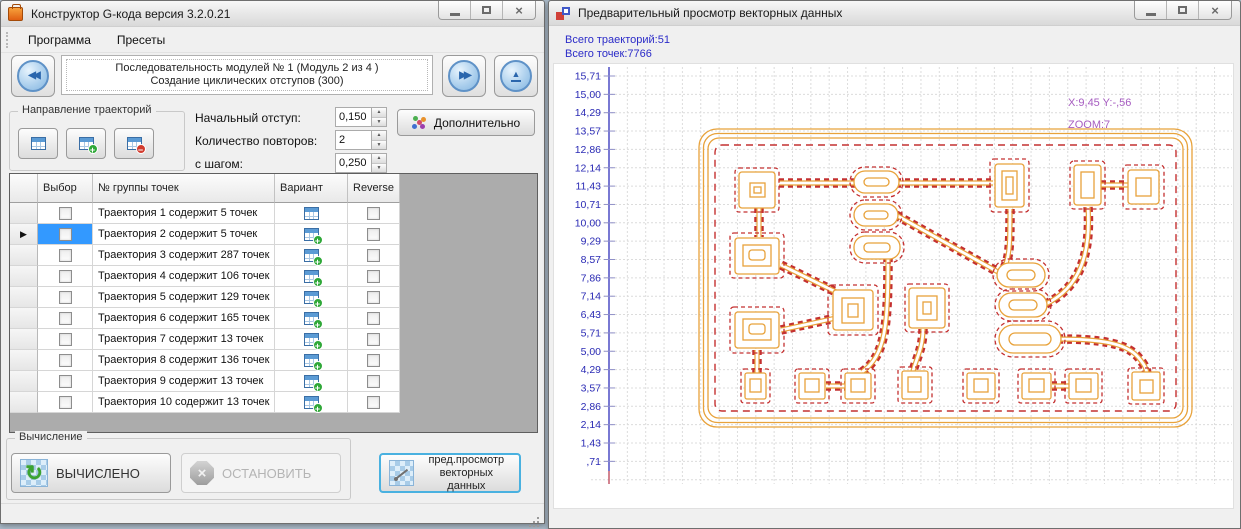 This screenshot has height=529, width=1241. Describe the element at coordinates (91, 473) in the screenshot. I see `computed-button: ↻ ВЫЧИСЛЕНО` at that location.